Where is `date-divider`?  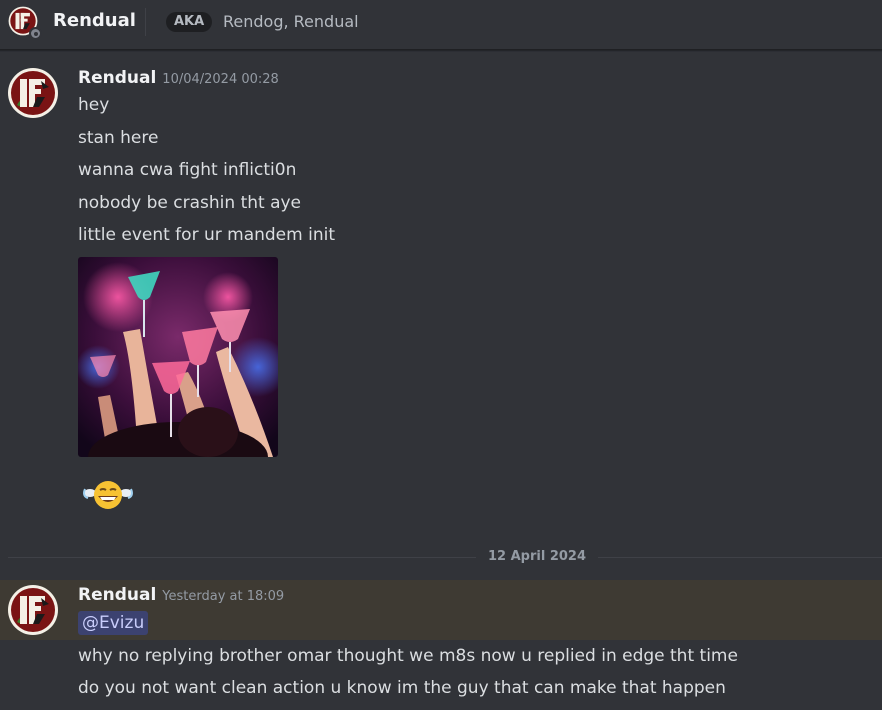
date-divider is located at coordinates (445, 557).